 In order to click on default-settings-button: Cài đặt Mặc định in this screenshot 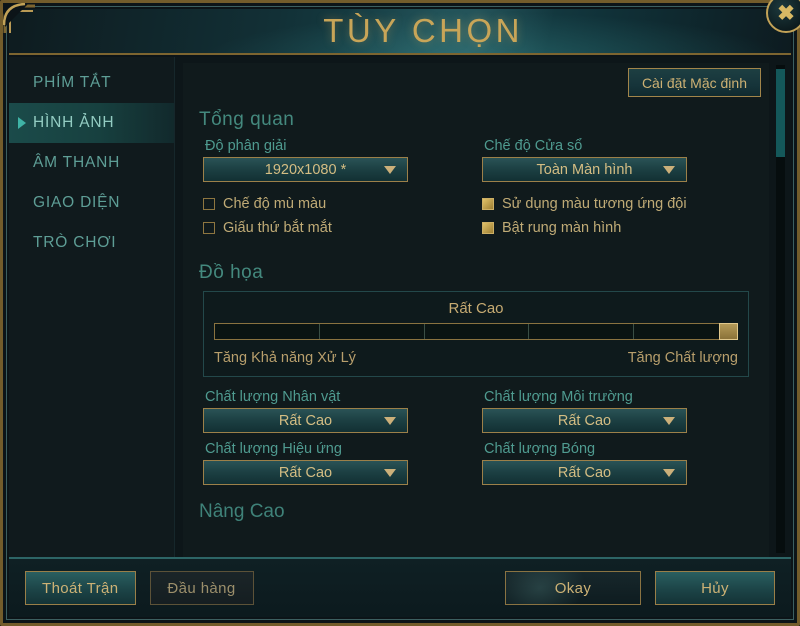, I will do `click(694, 82)`.